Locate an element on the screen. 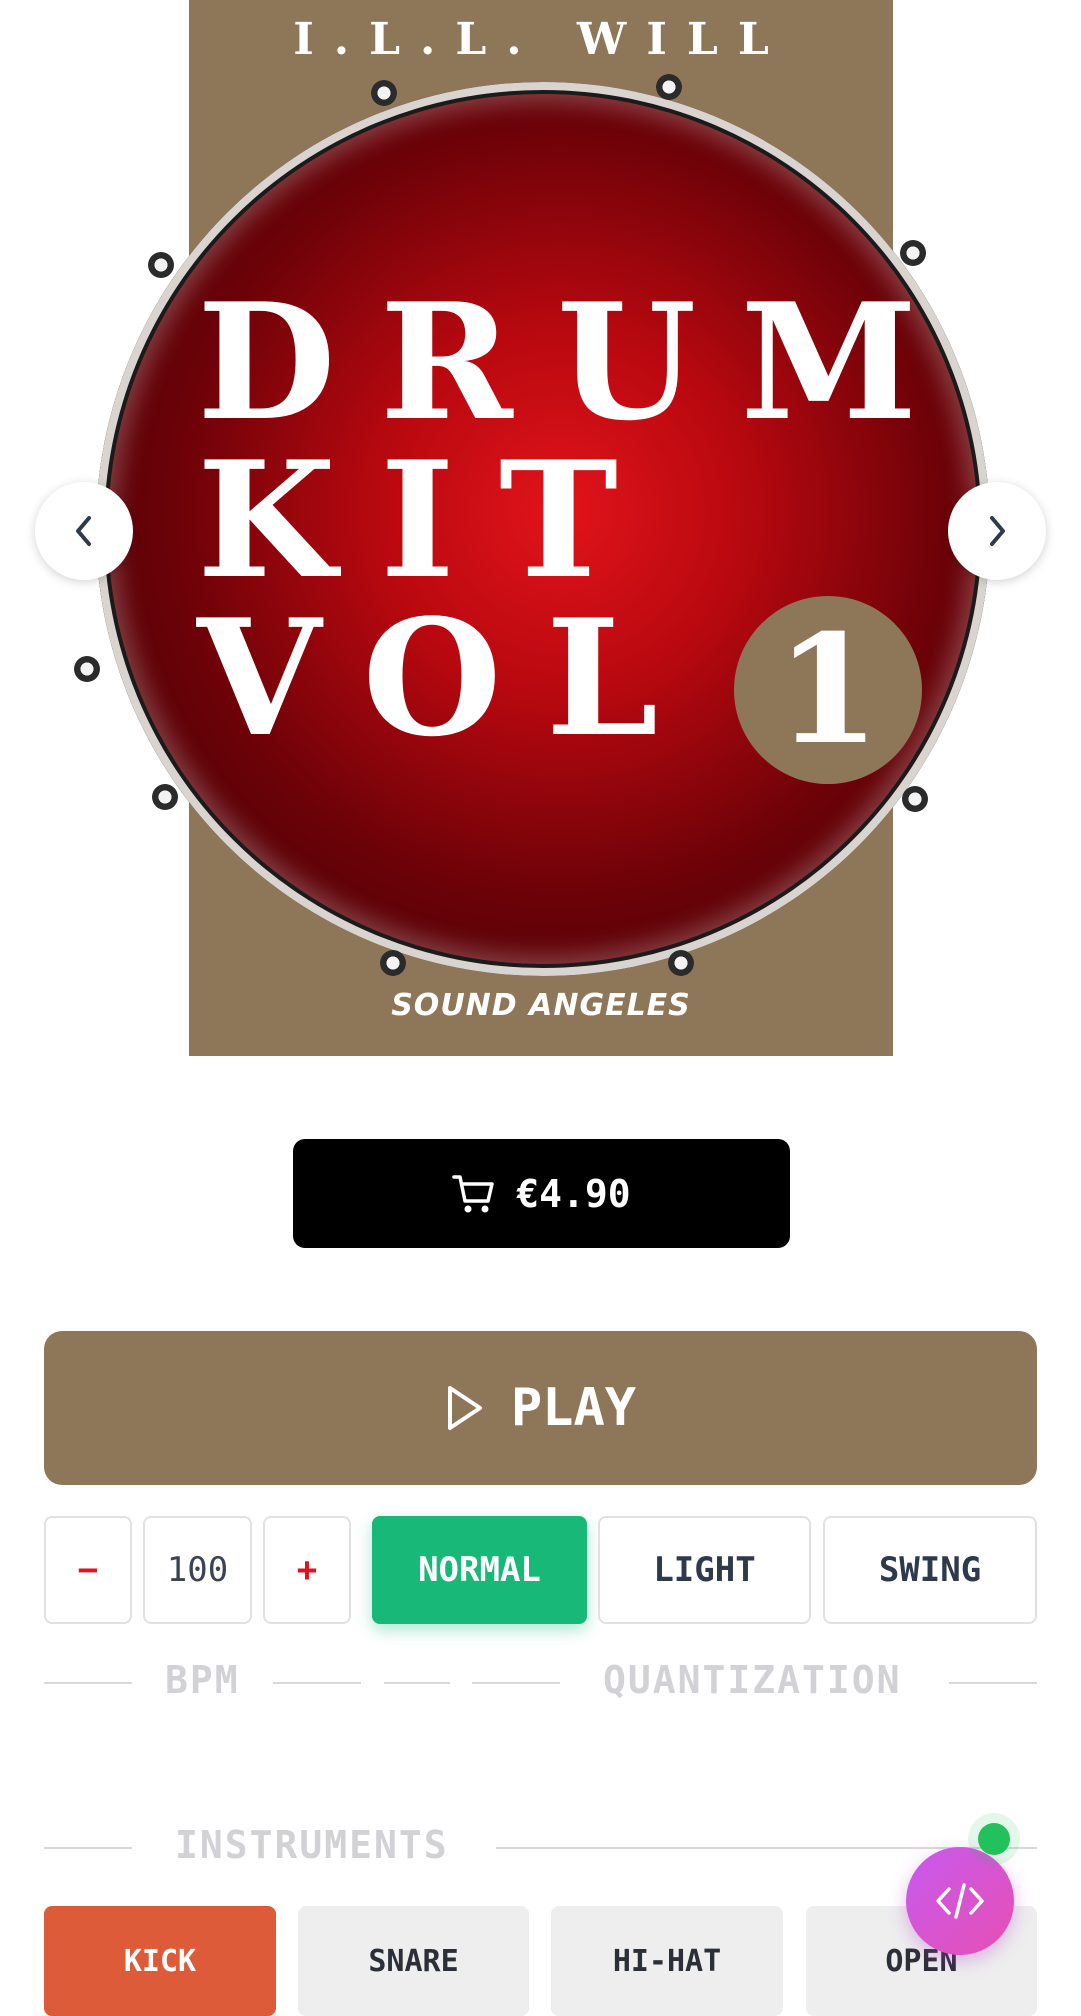 This screenshot has width=1081, height=2016. buy-button: €4.90 is located at coordinates (541, 1193).